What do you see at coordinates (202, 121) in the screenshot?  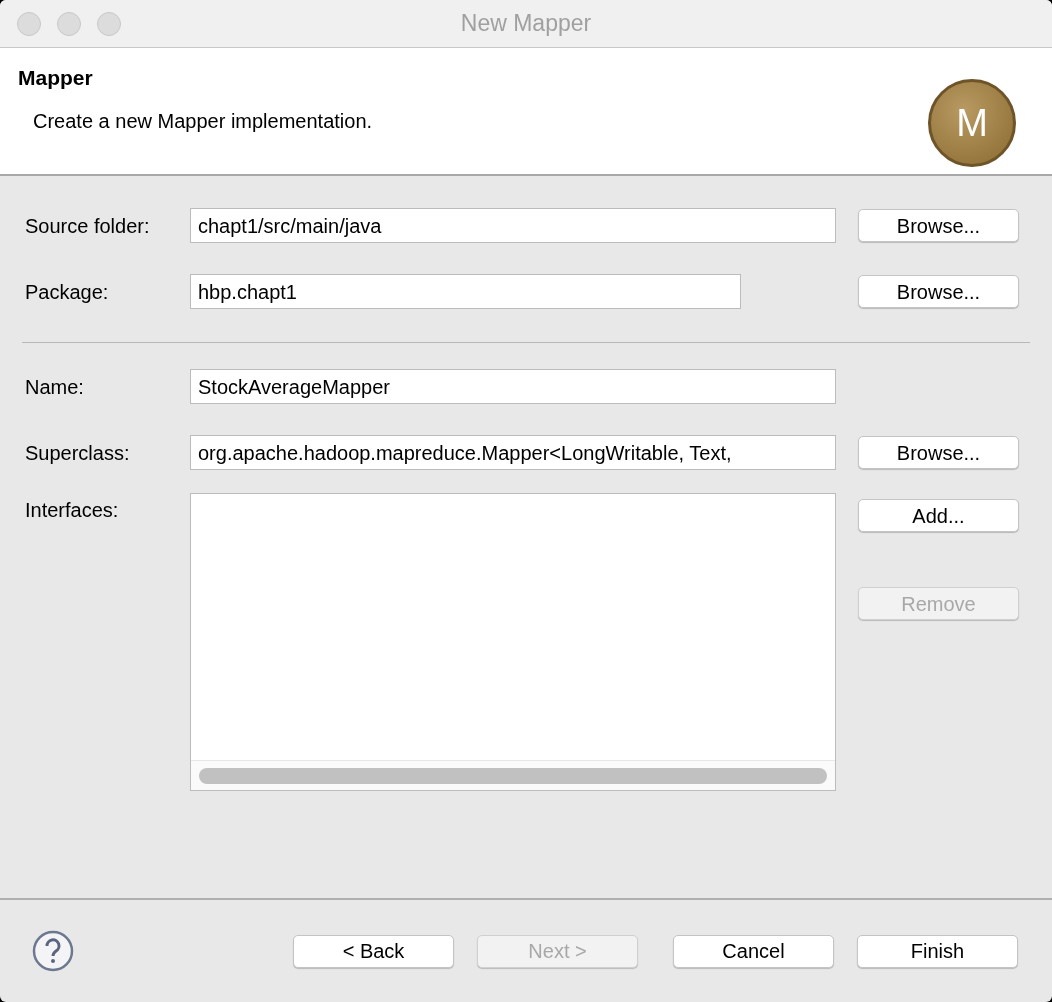 I see `page-description: Create a new Mapper implementation.` at bounding box center [202, 121].